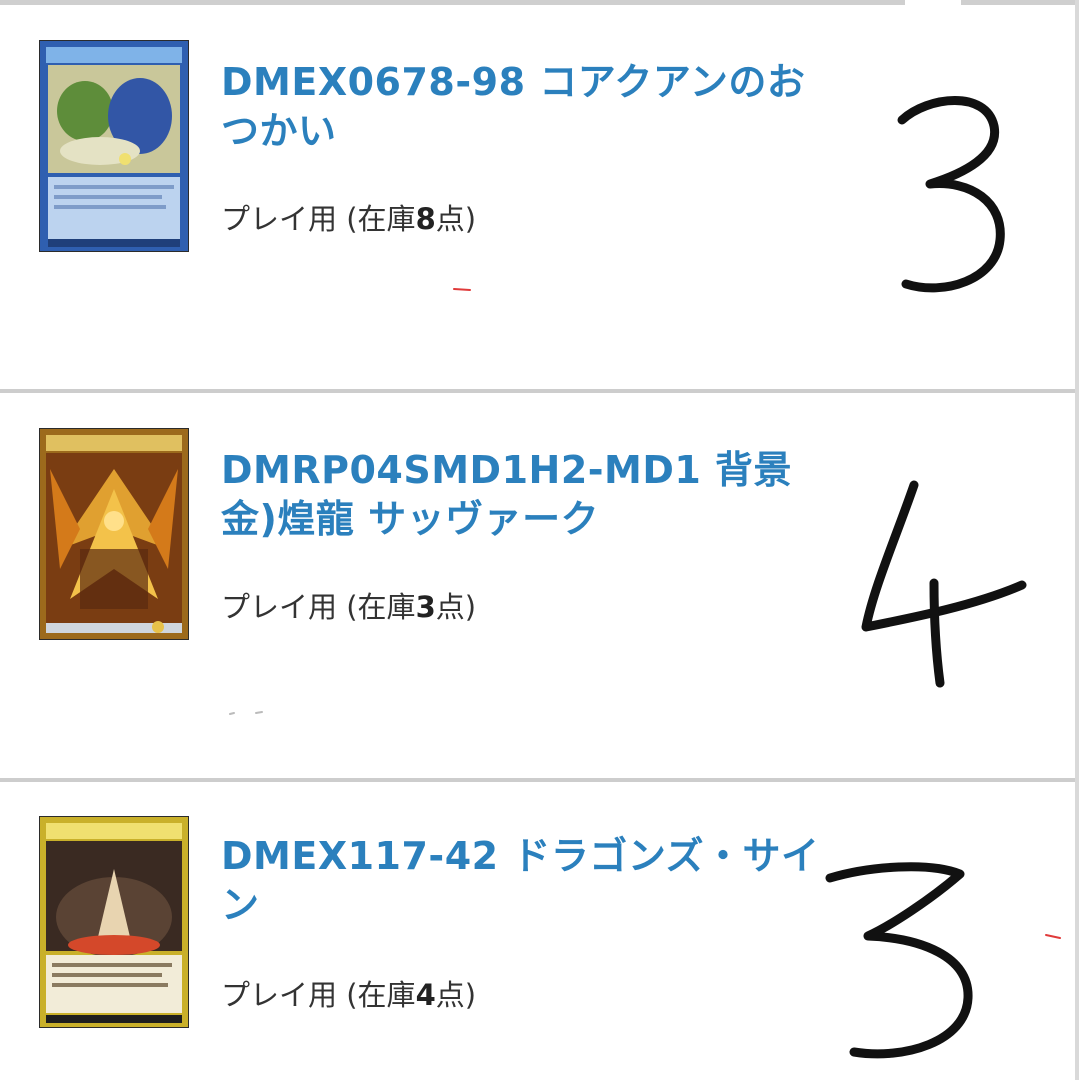 This screenshot has height=1080, width=1079. Describe the element at coordinates (1077, 540) in the screenshot. I see `right-border` at that location.